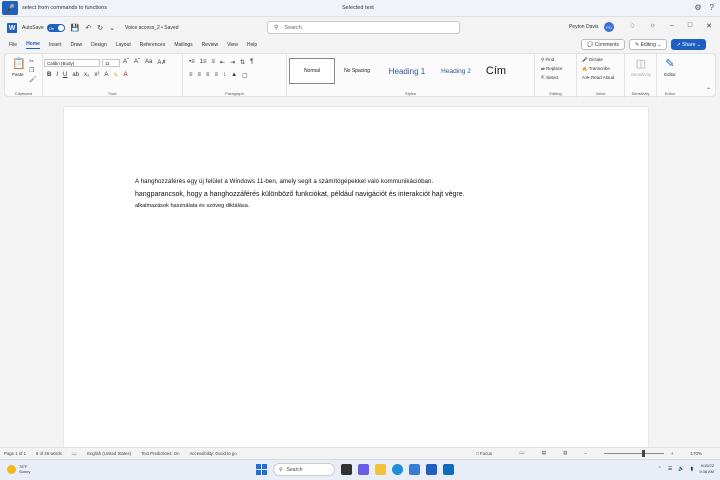 This screenshot has height=480, width=720. Describe the element at coordinates (245, 75) in the screenshot. I see `borders-icon: ▢` at that location.